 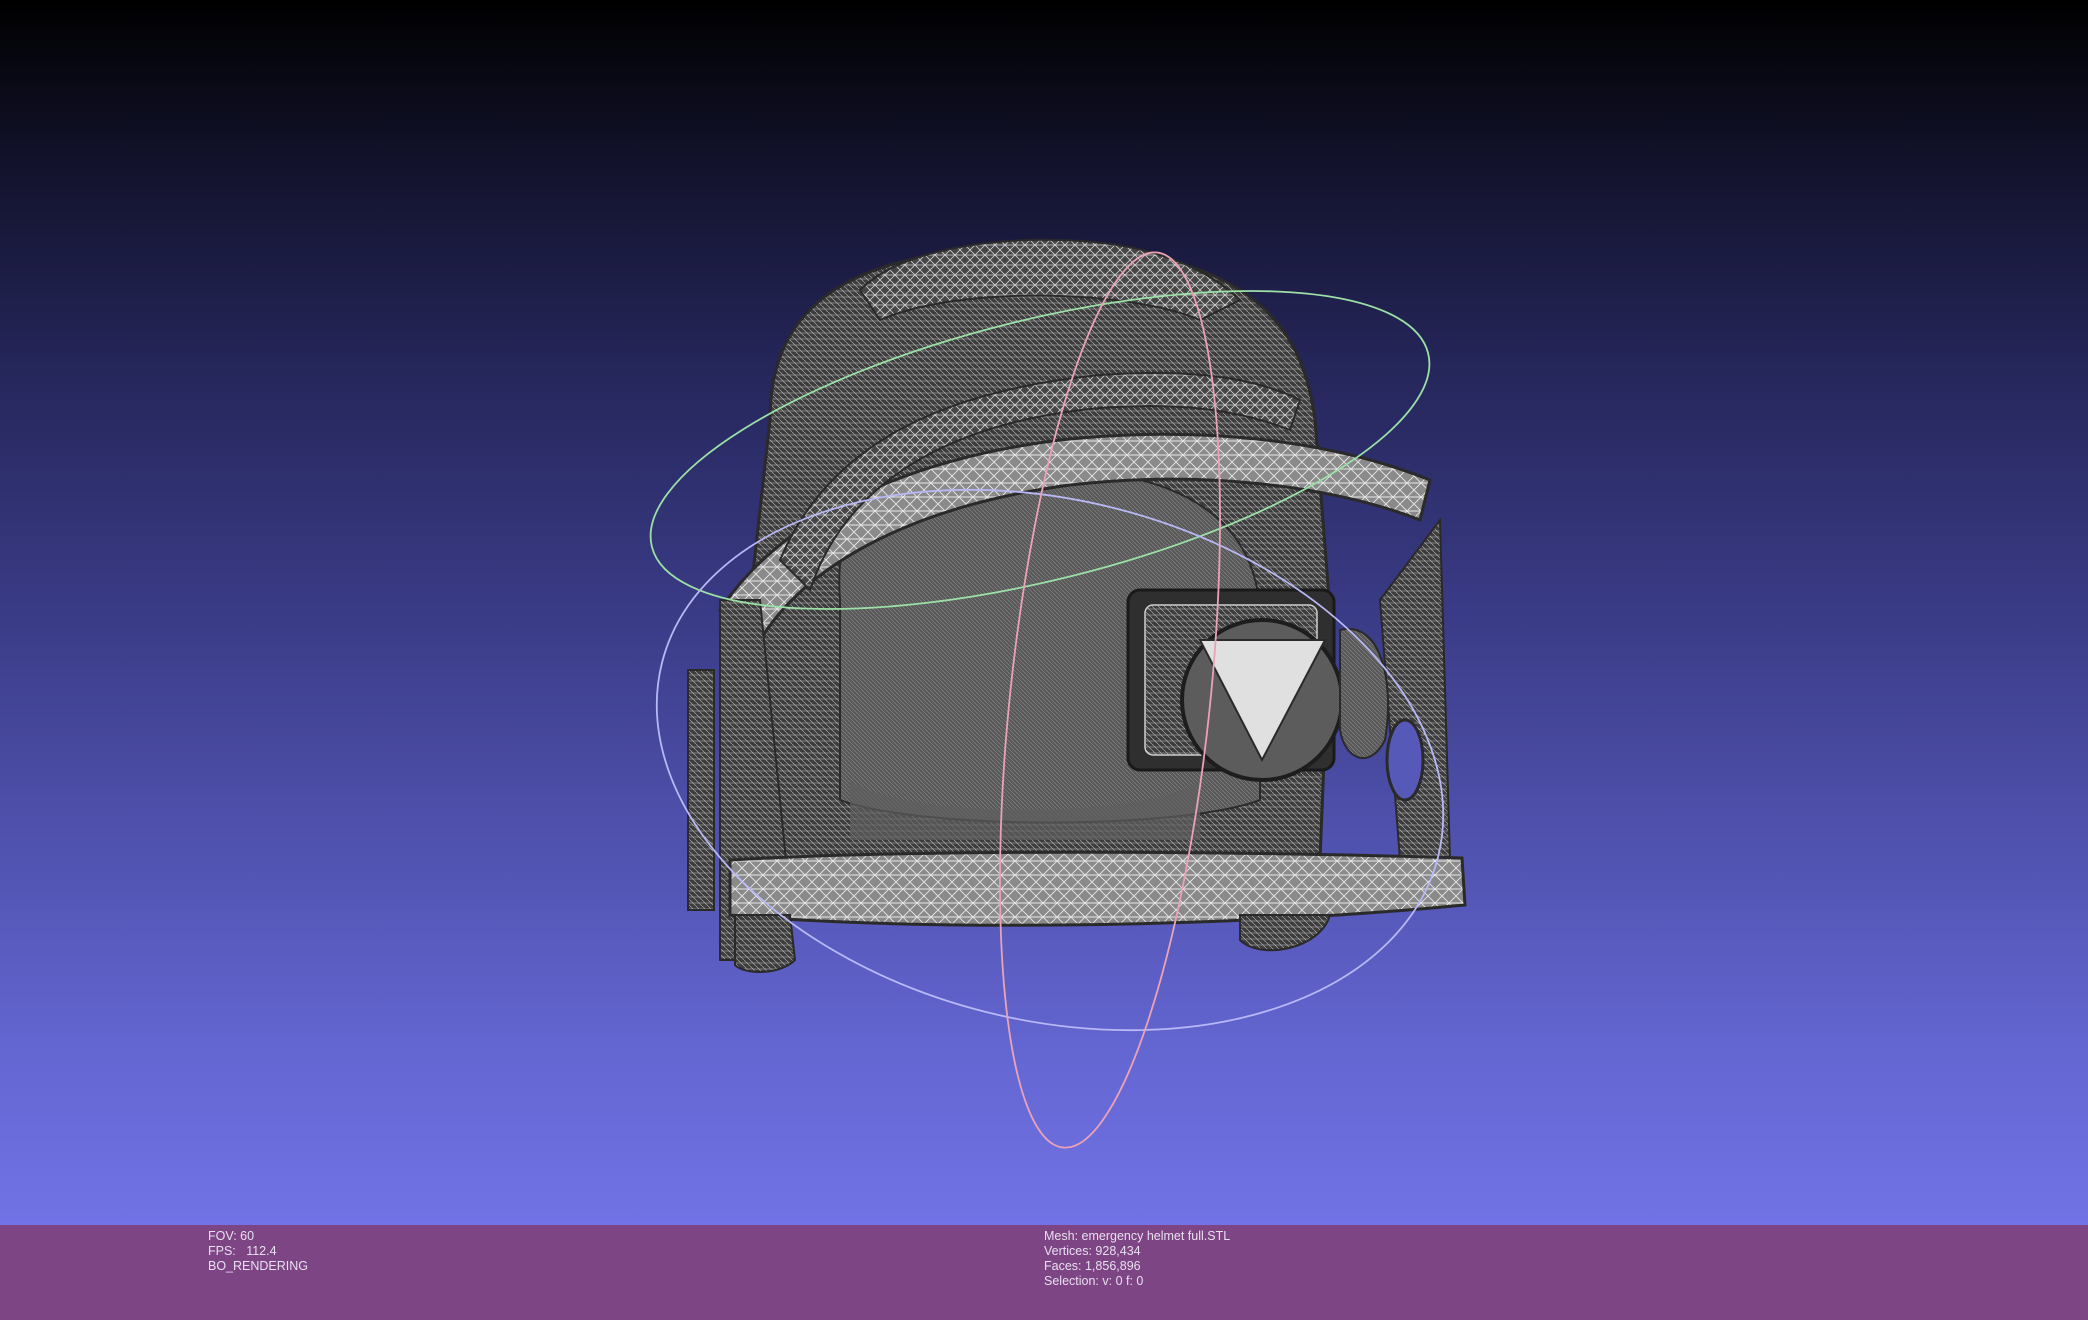 I want to click on helmet-lamp-fin, so click(x=1364, y=693).